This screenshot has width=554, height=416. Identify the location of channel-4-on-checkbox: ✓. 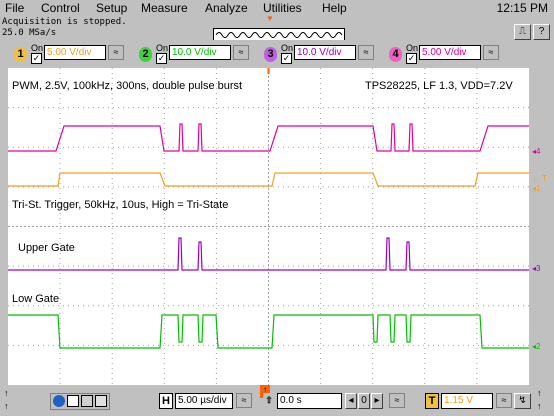
(411, 58).